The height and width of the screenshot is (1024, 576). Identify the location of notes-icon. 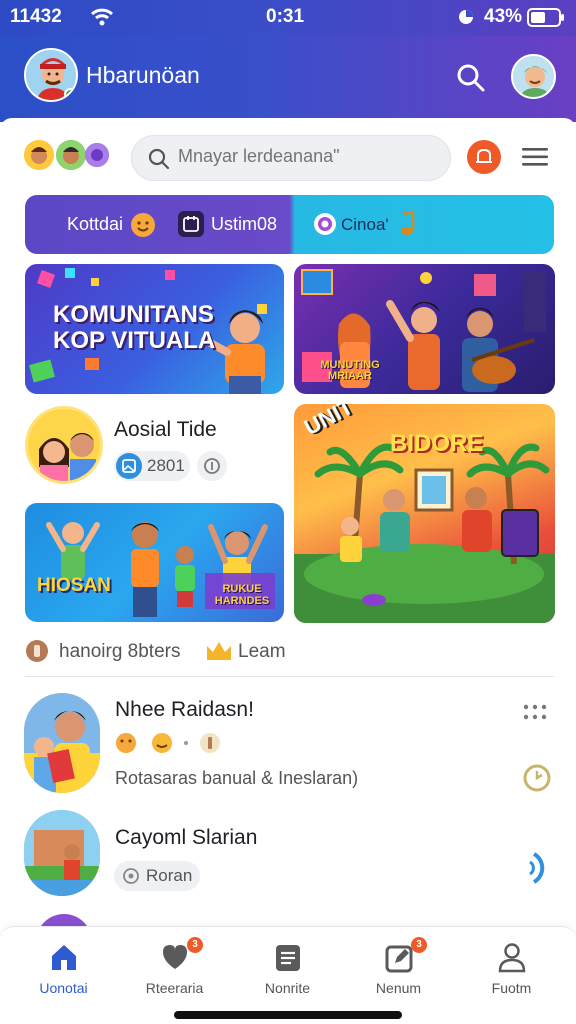
(288, 958).